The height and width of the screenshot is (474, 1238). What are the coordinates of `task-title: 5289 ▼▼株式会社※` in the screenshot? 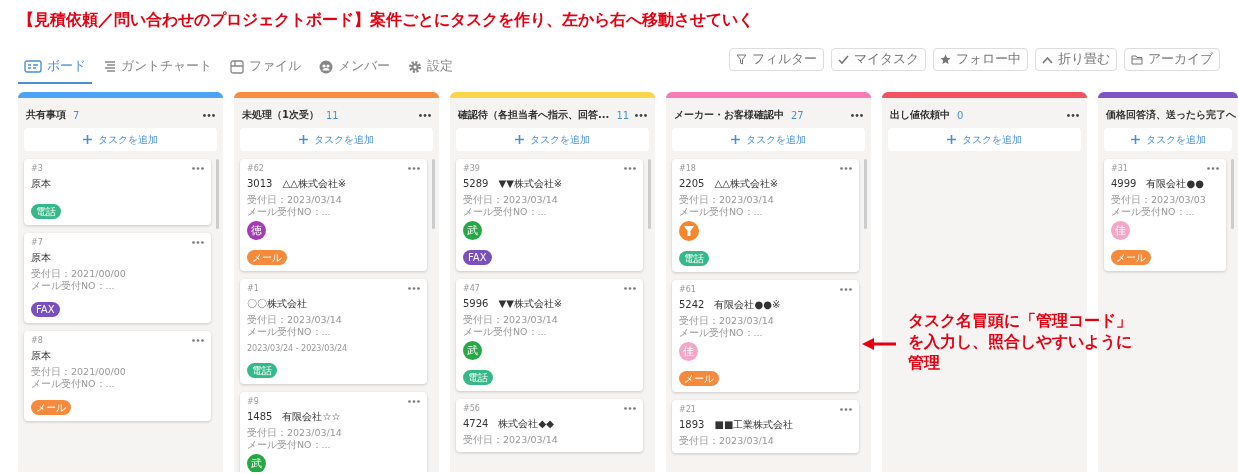 It's located at (513, 184).